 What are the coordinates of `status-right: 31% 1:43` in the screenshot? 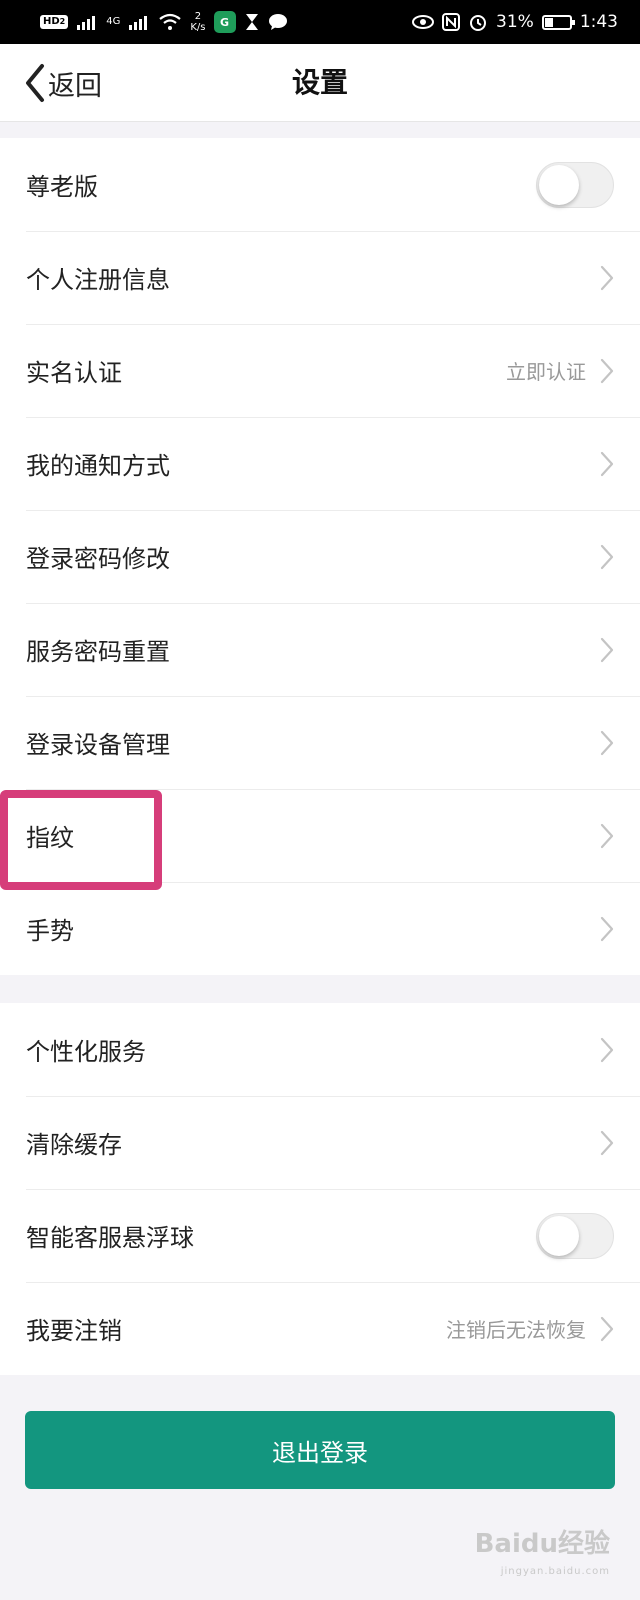 It's located at (515, 22).